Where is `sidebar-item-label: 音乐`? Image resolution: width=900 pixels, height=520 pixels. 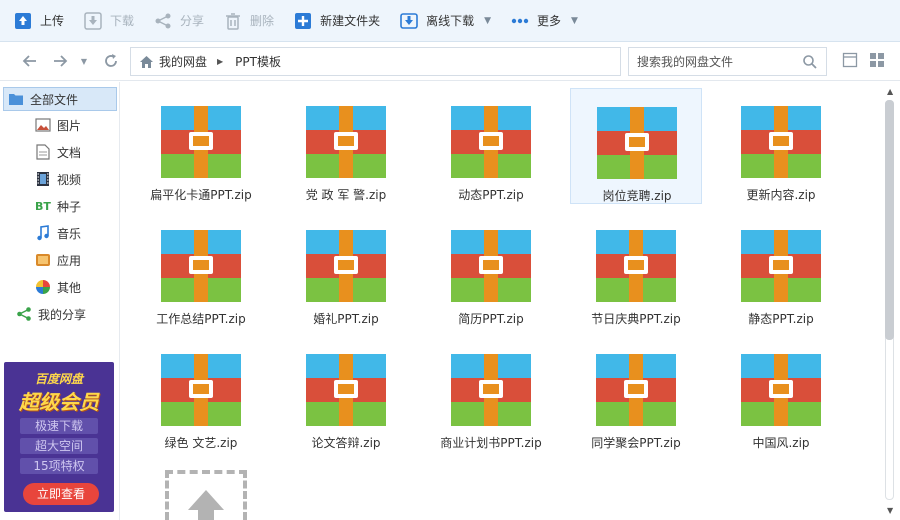
sidebar-item-label: 音乐 is located at coordinates (69, 233).